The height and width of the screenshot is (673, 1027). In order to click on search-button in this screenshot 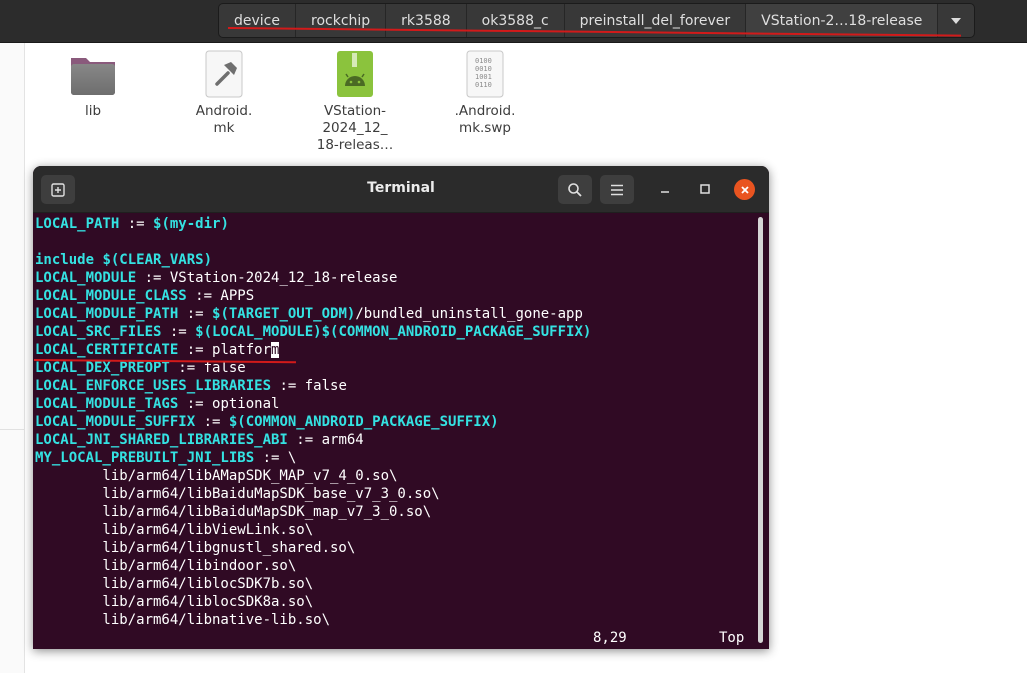, I will do `click(575, 189)`.